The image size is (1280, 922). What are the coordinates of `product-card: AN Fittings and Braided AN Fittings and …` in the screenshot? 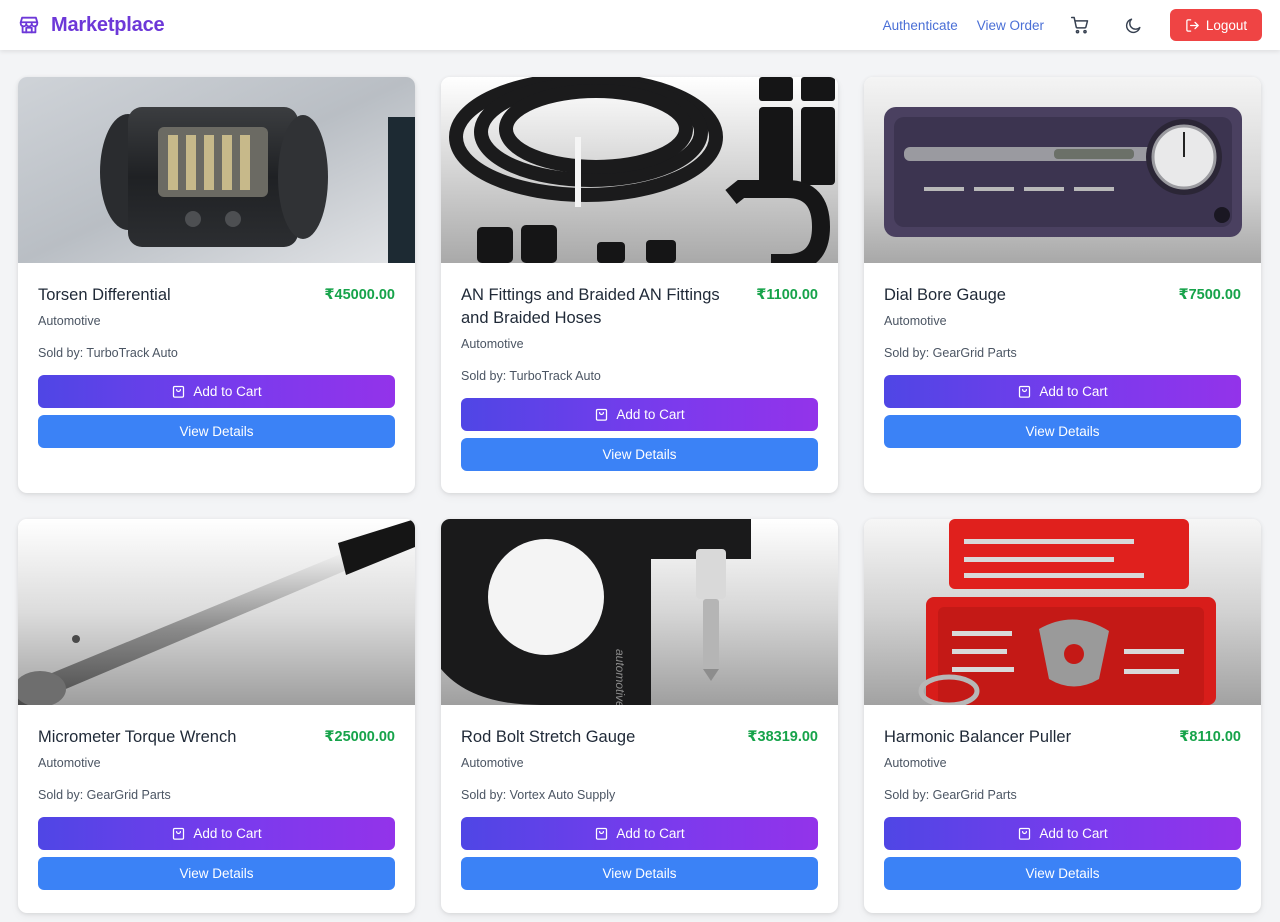 It's located at (639, 285).